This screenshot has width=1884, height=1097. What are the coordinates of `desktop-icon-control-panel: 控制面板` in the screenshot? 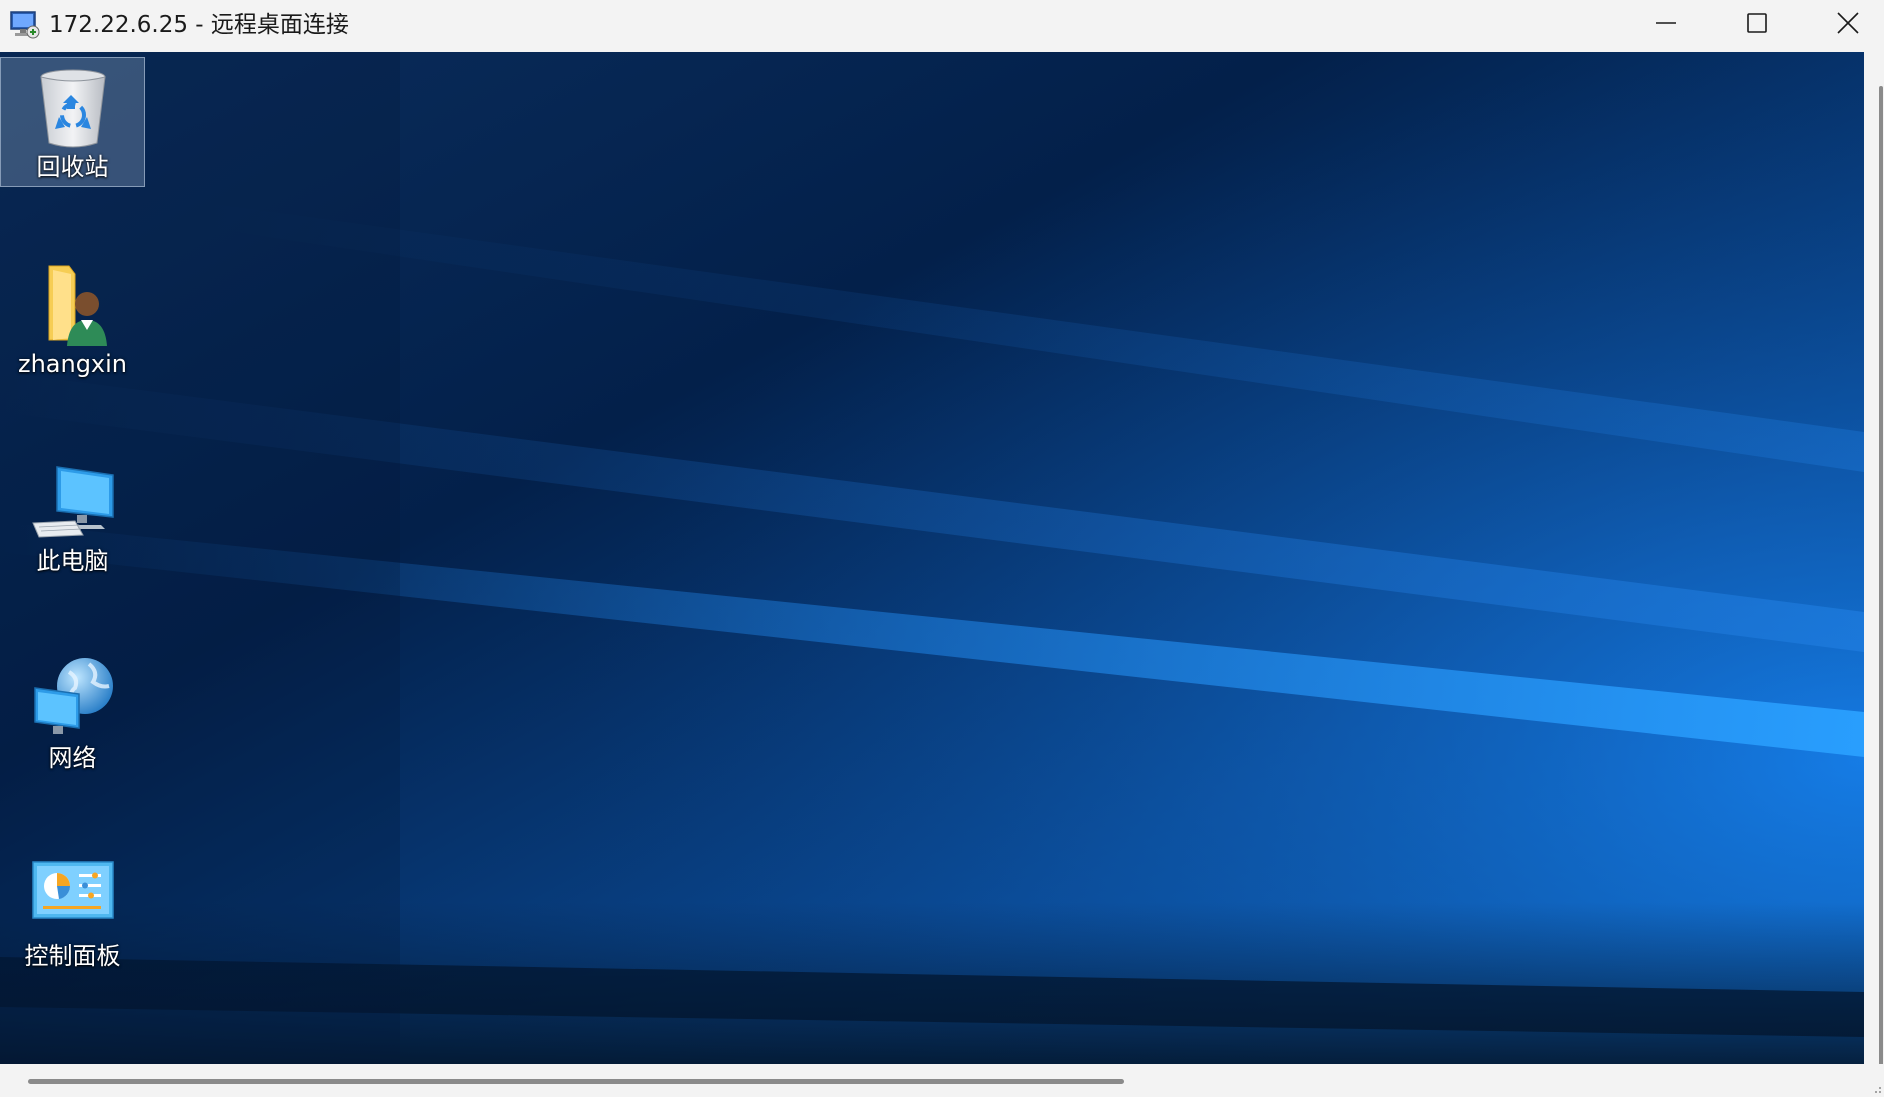 It's located at (72, 912).